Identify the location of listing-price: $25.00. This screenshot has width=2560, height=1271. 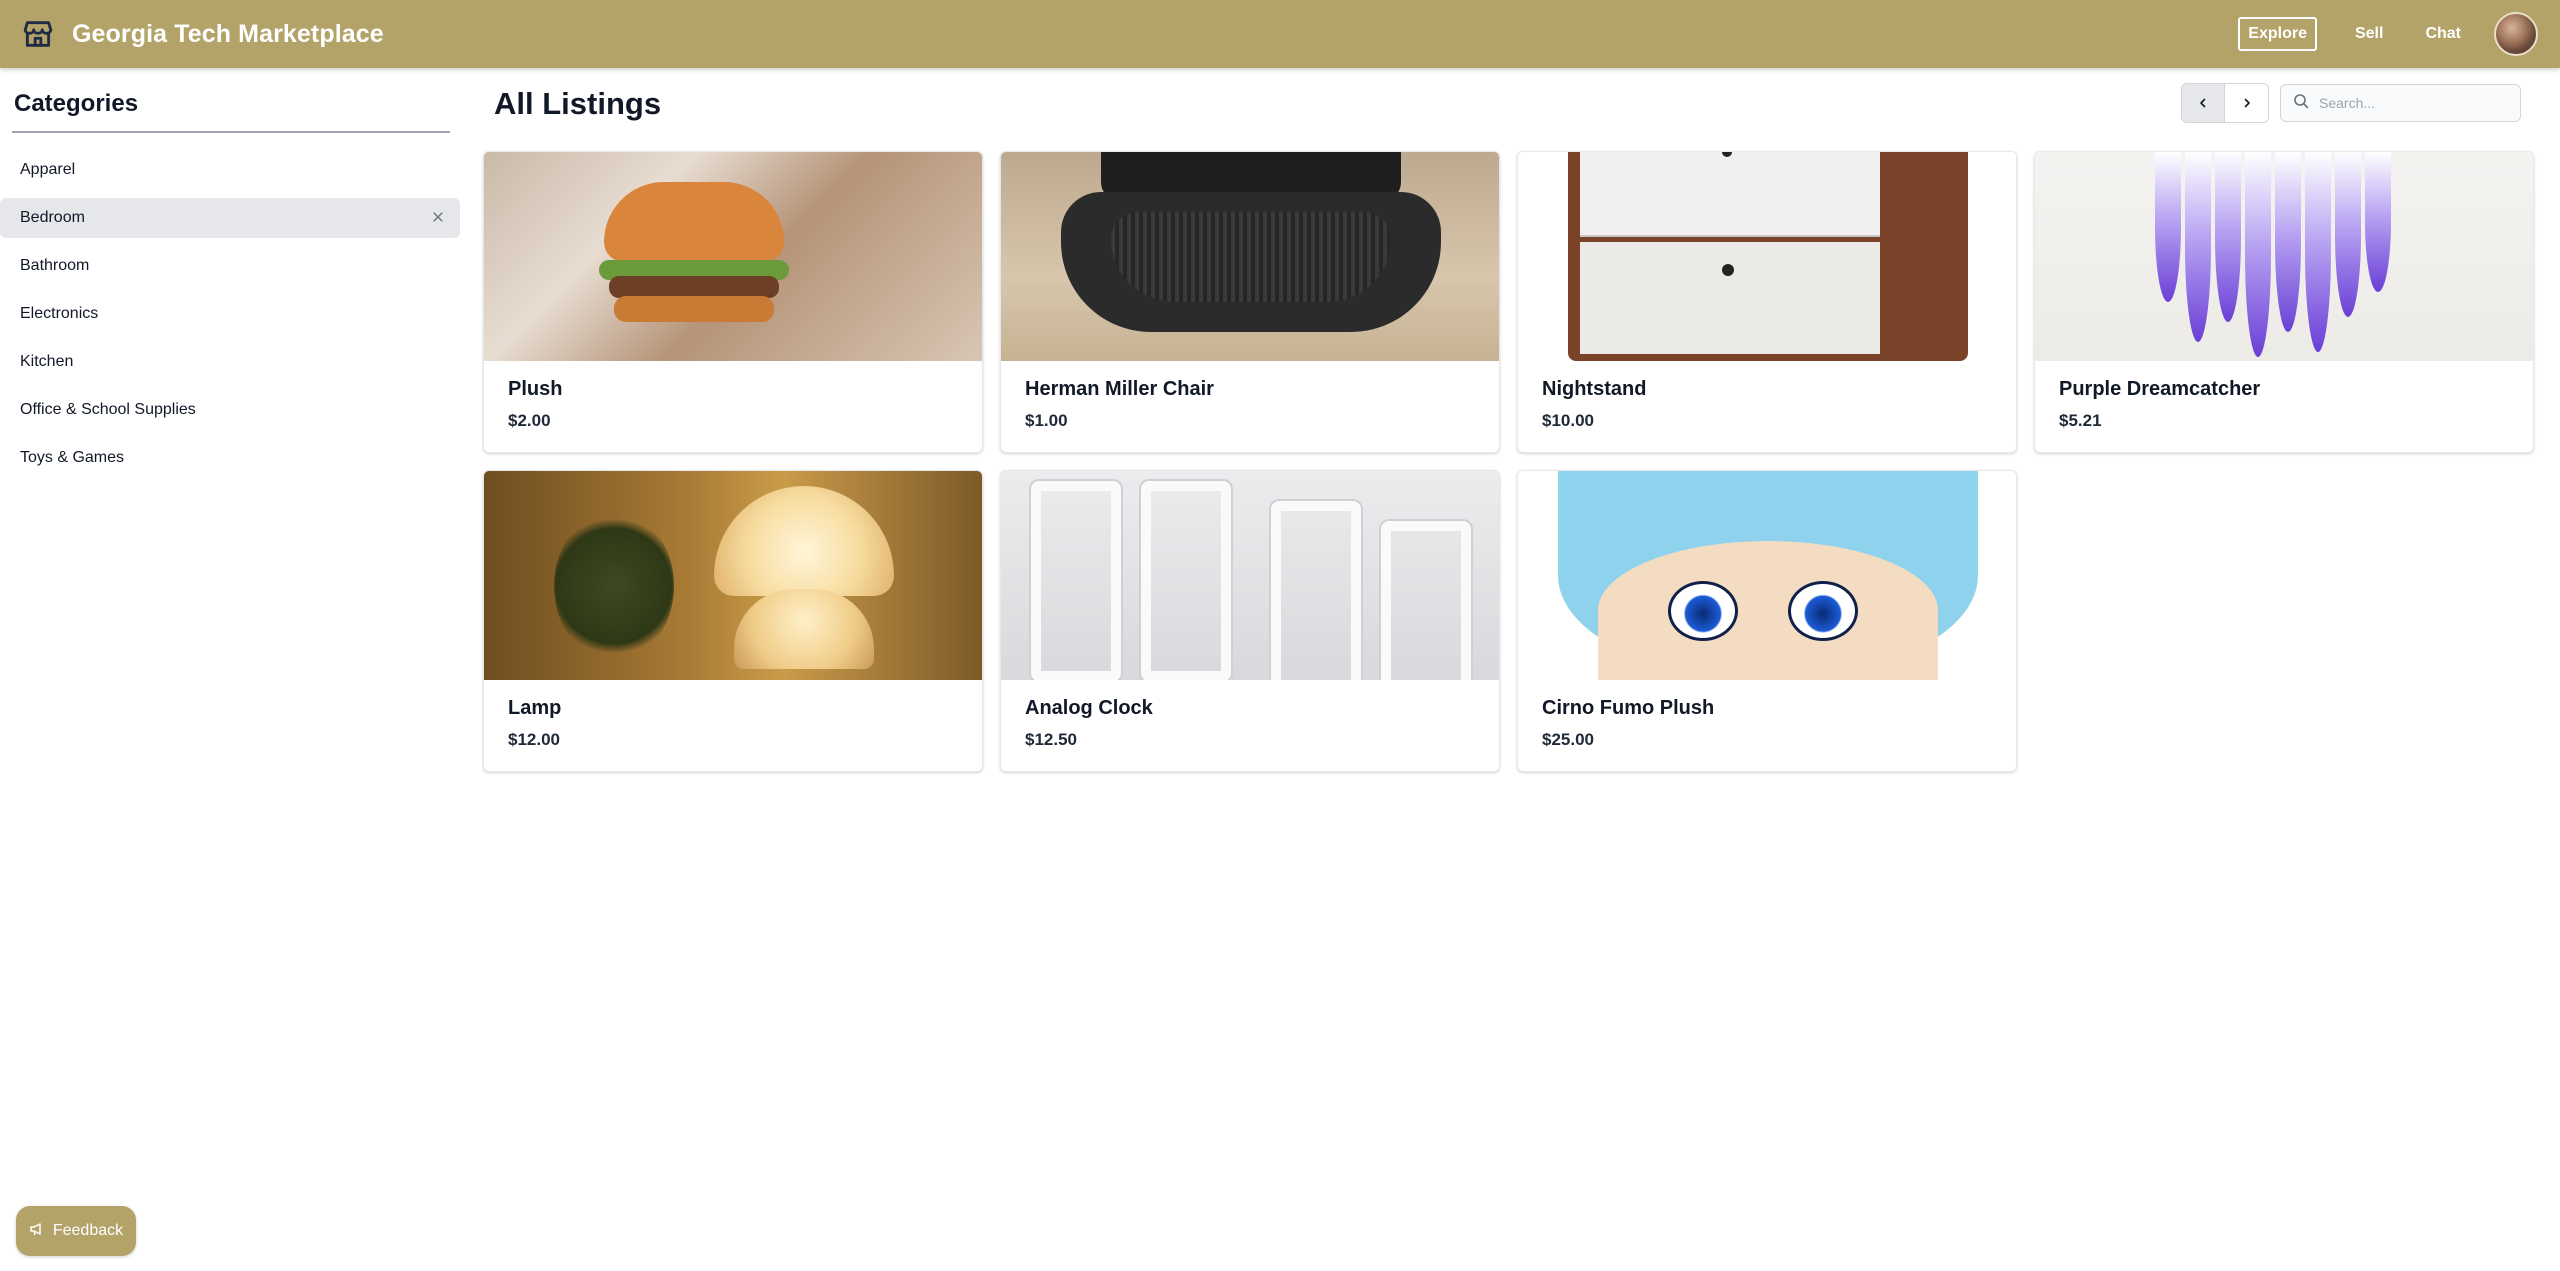
(1568, 739).